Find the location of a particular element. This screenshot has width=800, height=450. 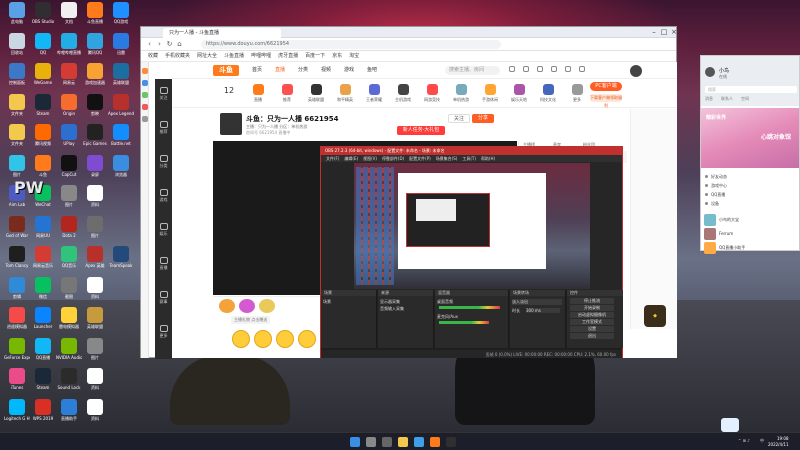

desktop-icon: QQ音乐 is located at coordinates (69, 261).